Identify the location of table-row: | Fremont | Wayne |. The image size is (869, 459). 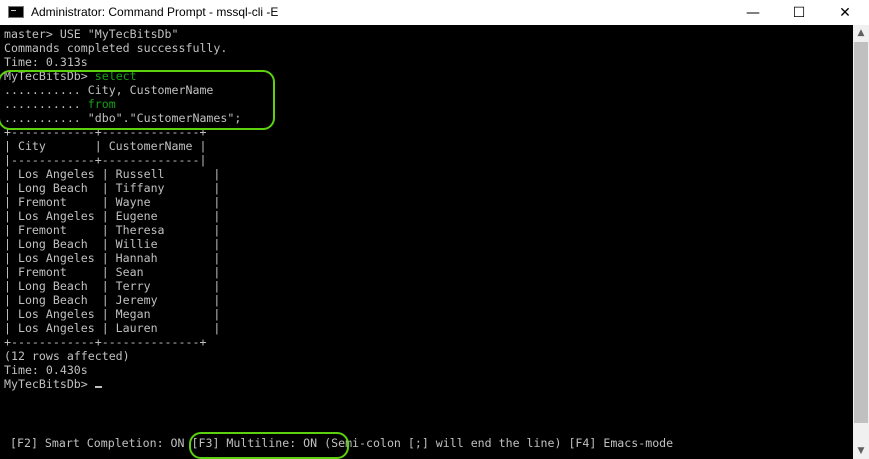
(112, 202).